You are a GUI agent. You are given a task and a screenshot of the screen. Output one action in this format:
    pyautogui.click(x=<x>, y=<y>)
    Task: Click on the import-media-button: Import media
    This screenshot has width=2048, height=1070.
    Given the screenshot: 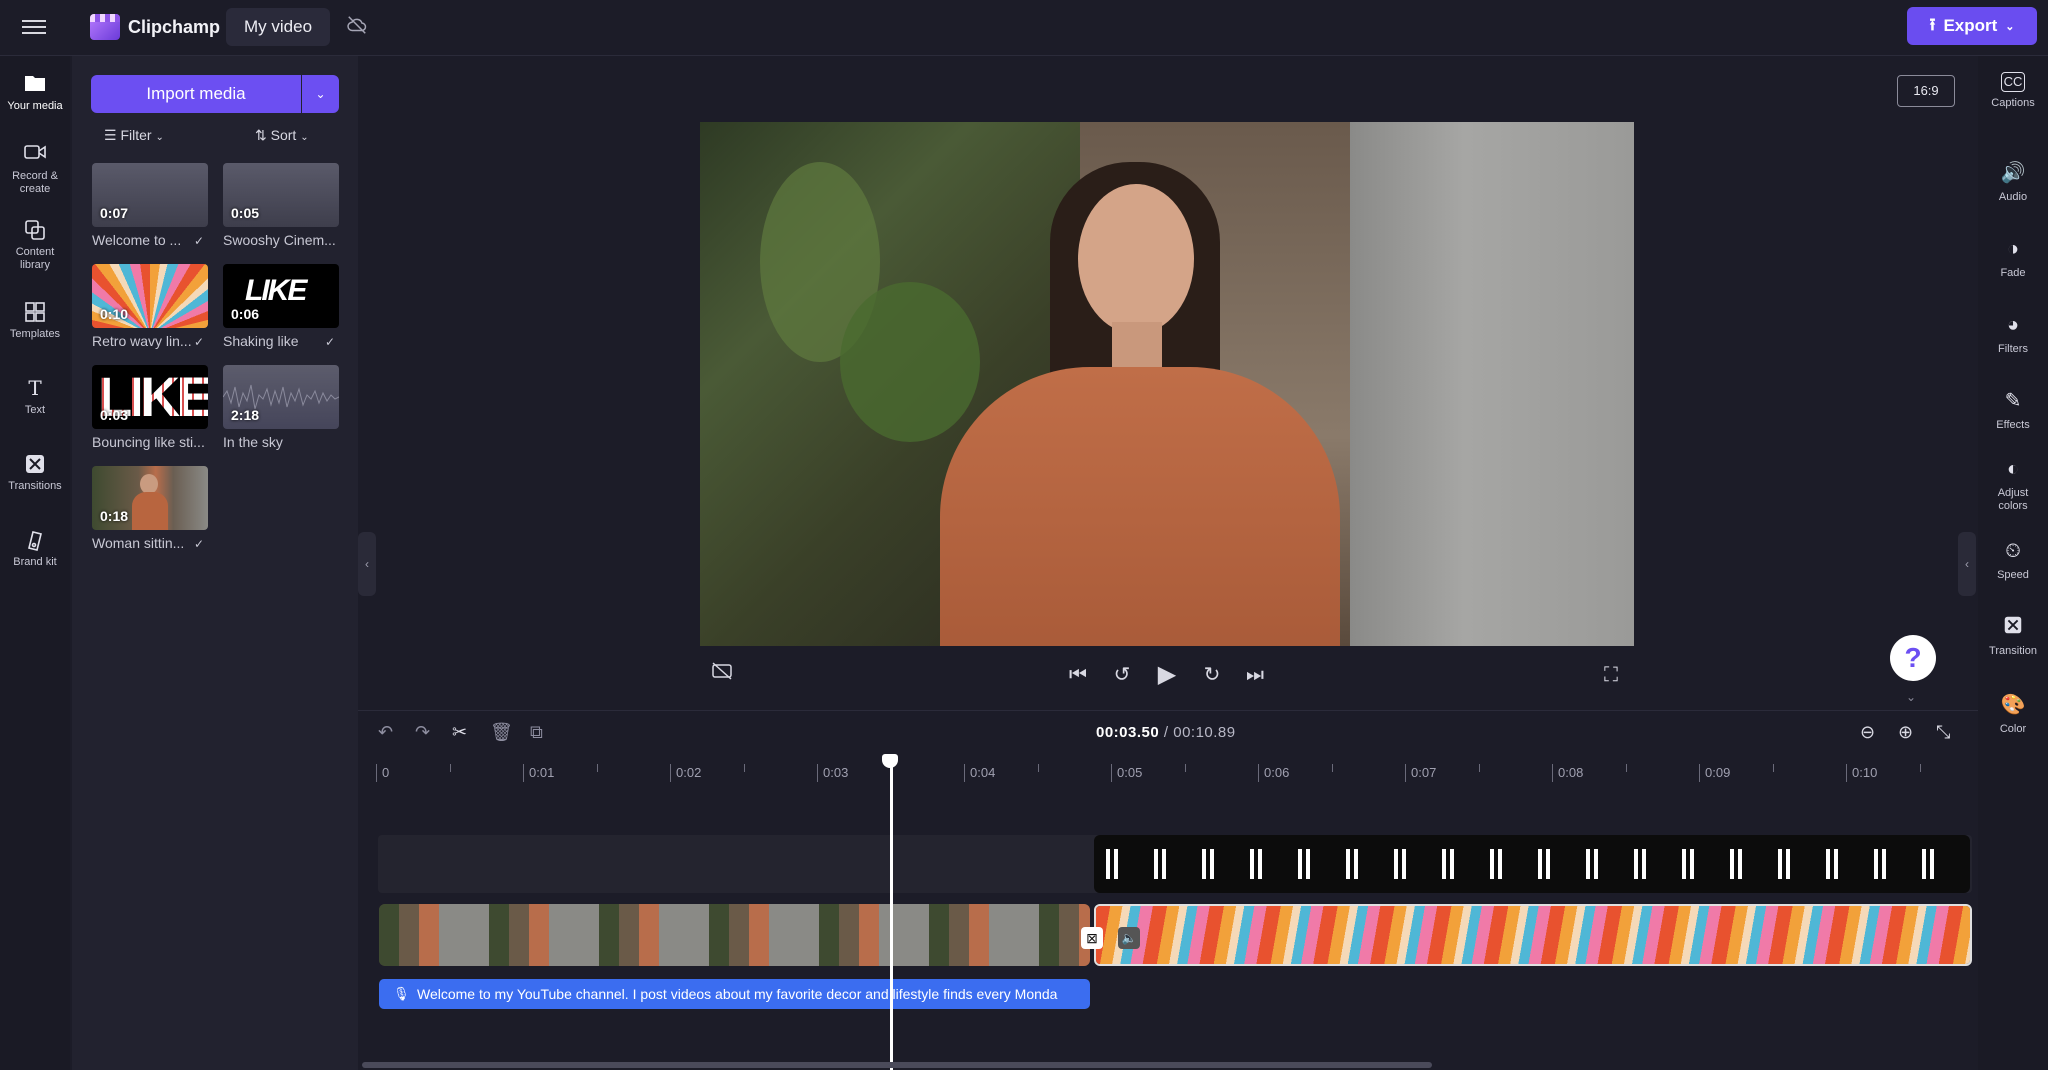 What is the action you would take?
    pyautogui.click(x=196, y=94)
    